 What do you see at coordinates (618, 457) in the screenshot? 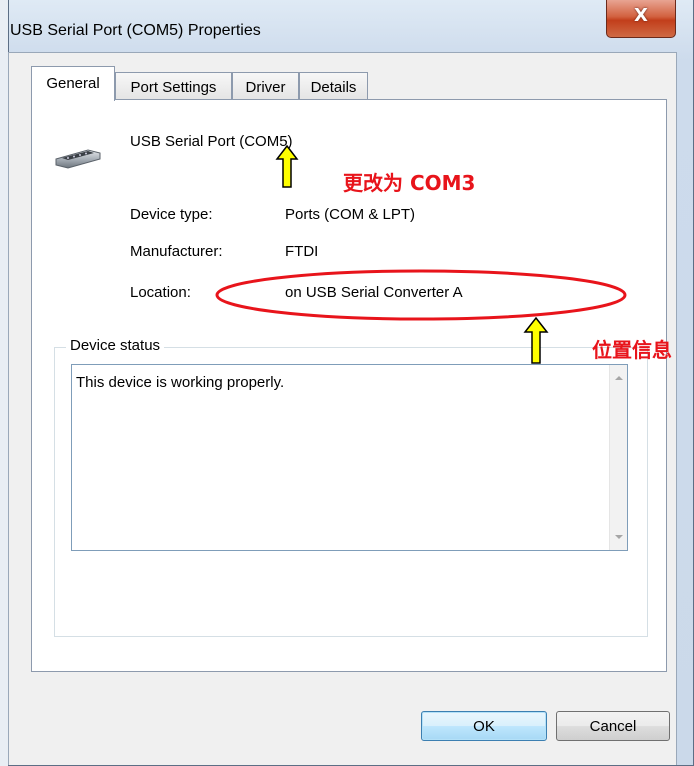
I see `status-scrollbar` at bounding box center [618, 457].